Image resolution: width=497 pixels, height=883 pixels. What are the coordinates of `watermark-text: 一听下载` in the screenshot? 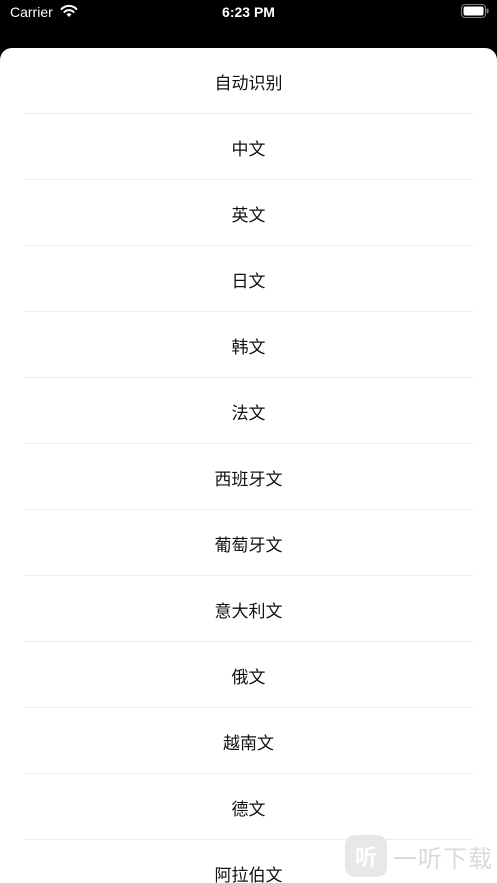 It's located at (443, 858).